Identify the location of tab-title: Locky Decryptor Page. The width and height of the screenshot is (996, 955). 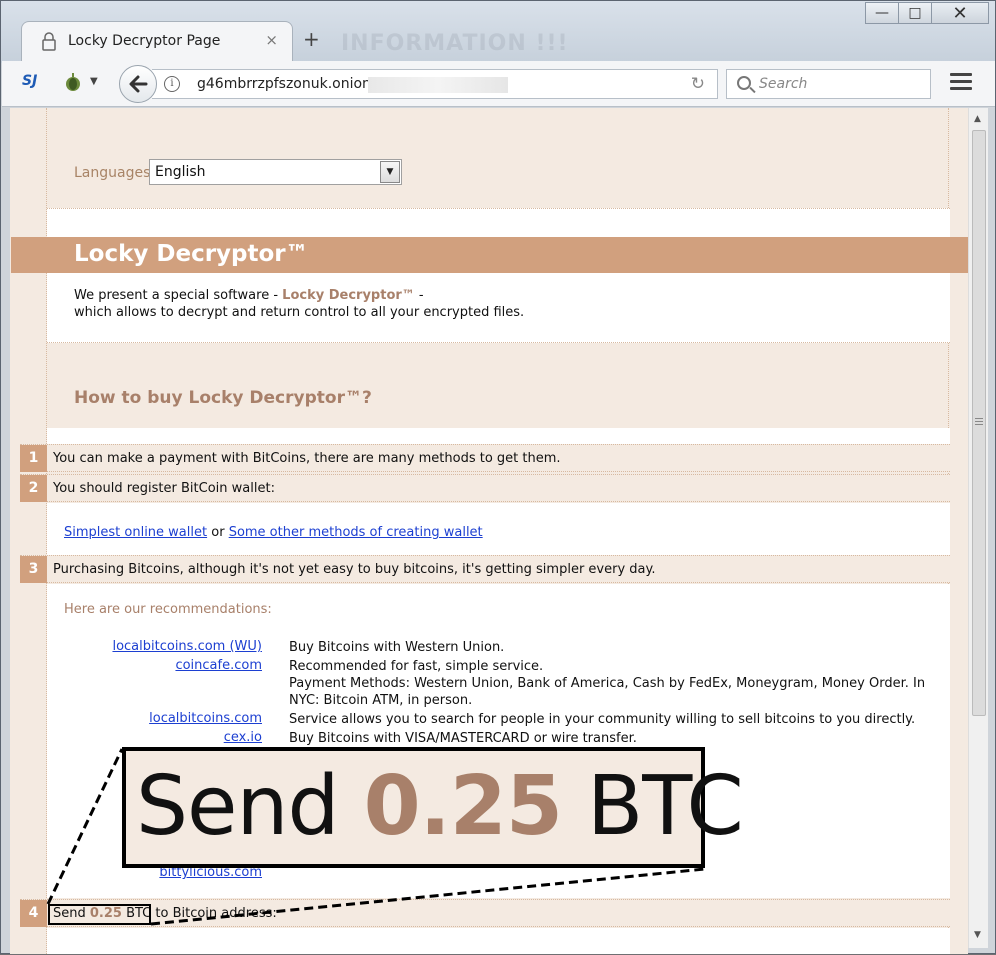
(144, 41).